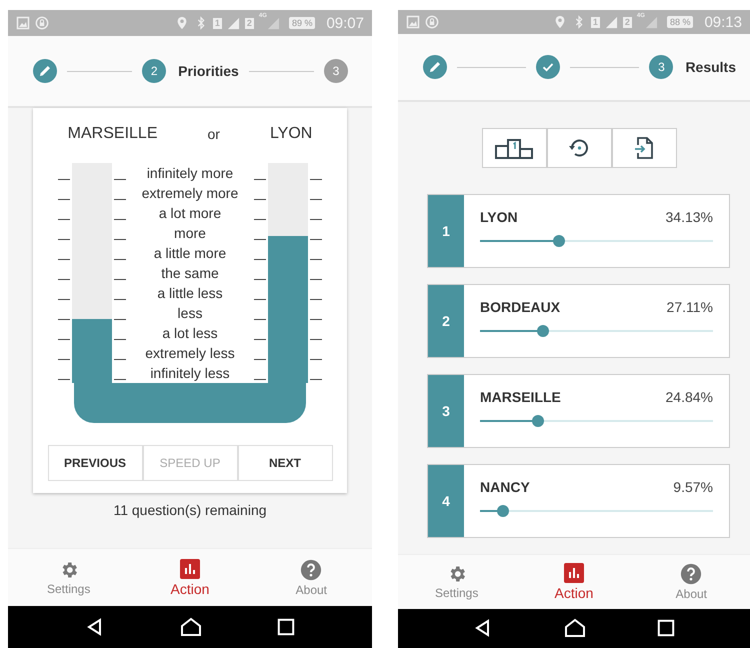 The width and height of the screenshot is (750, 648). What do you see at coordinates (505, 487) in the screenshot?
I see `result-name: NANCY` at bounding box center [505, 487].